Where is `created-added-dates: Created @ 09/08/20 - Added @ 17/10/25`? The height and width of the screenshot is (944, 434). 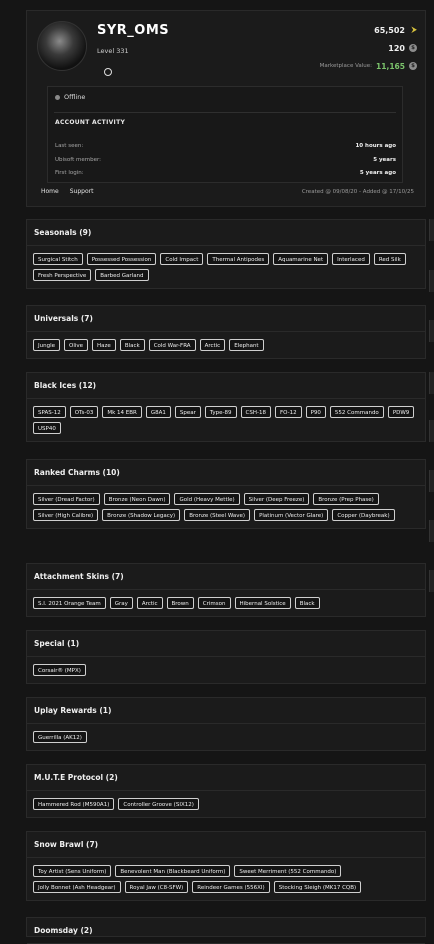 created-added-dates: Created @ 09/08/20 - Added @ 17/10/25 is located at coordinates (357, 192).